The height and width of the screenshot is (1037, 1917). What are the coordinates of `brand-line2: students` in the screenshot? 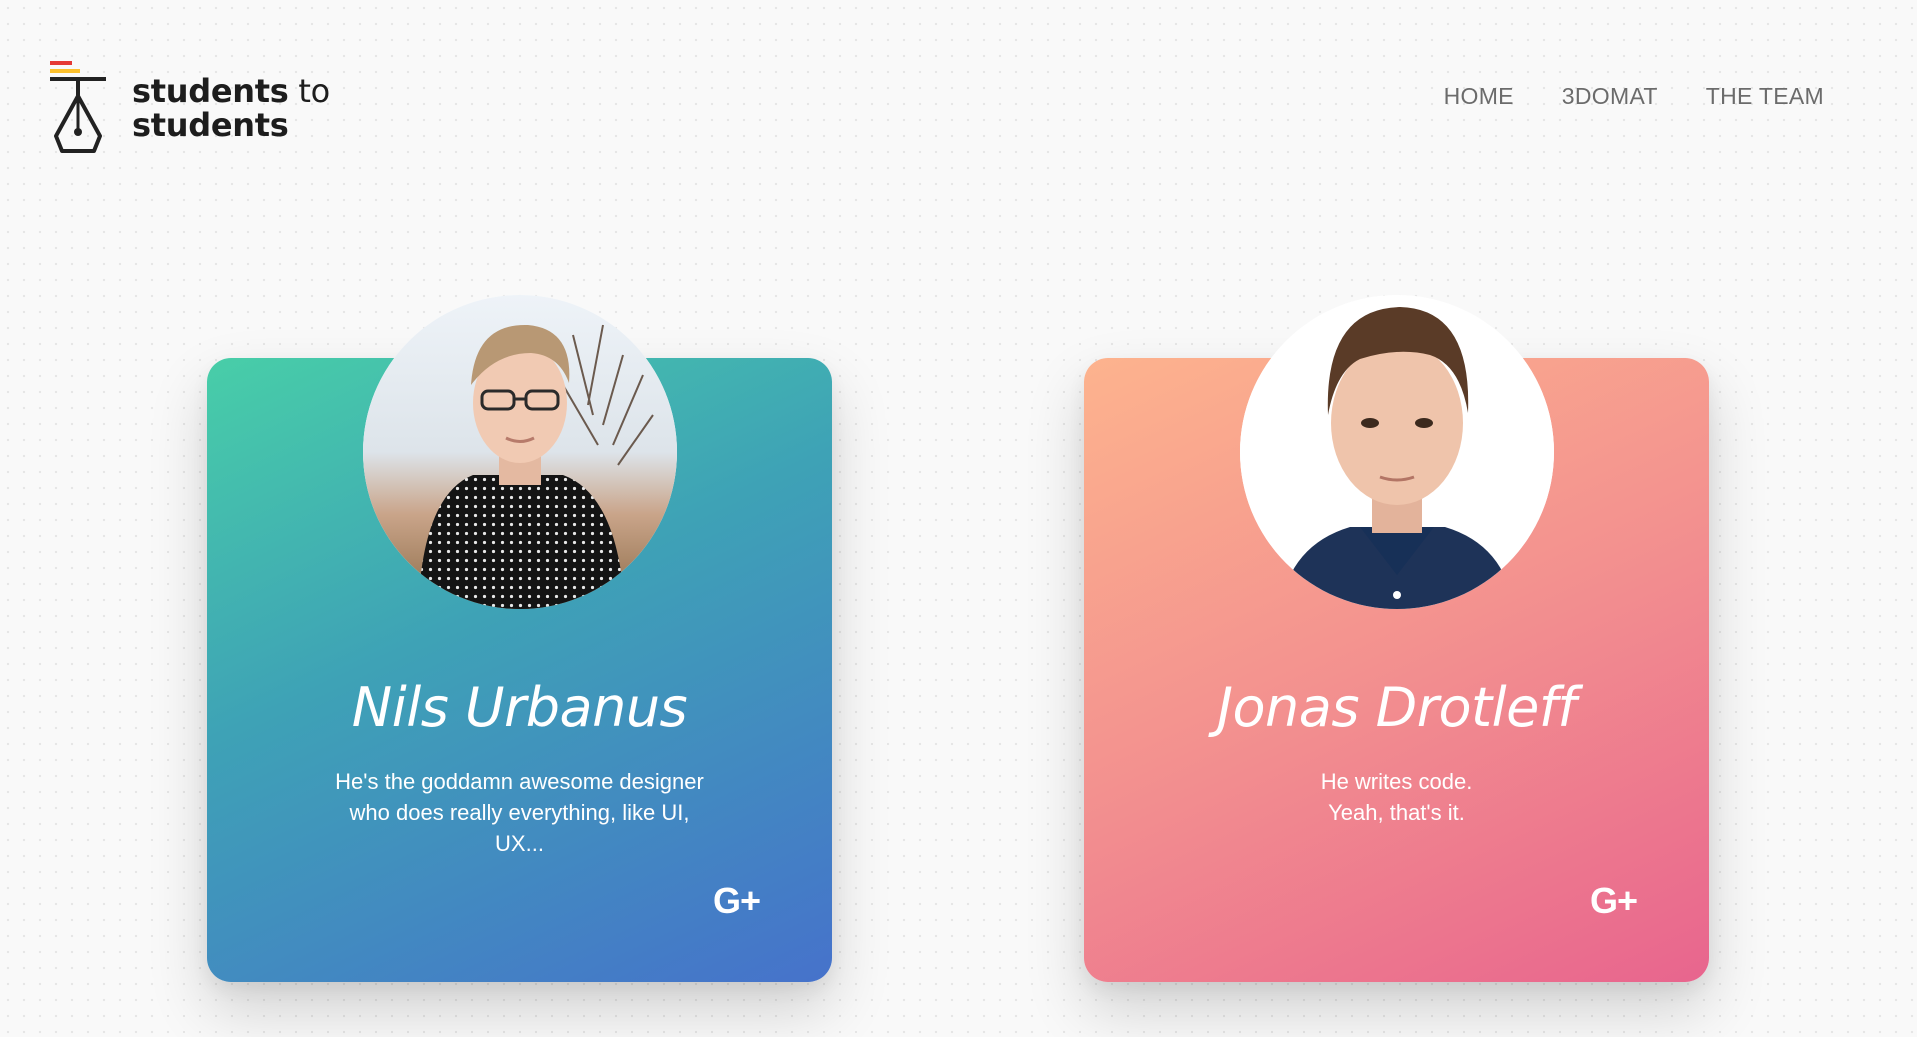 It's located at (210, 124).